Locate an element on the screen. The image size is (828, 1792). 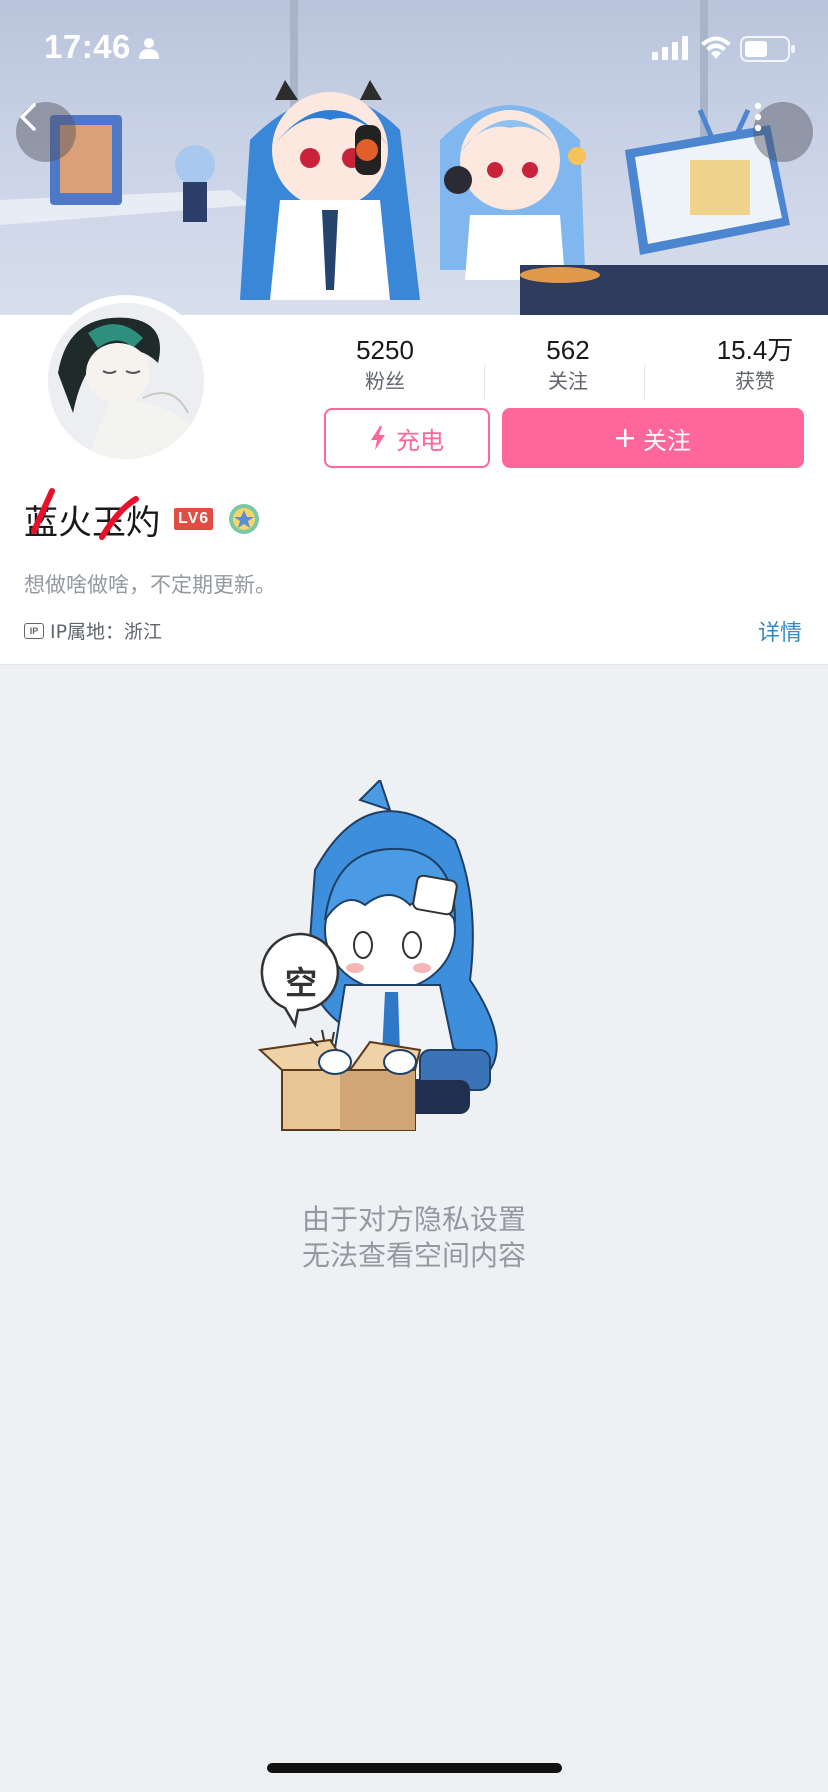
empty-bubble-text: 空 is located at coordinates (300, 983).